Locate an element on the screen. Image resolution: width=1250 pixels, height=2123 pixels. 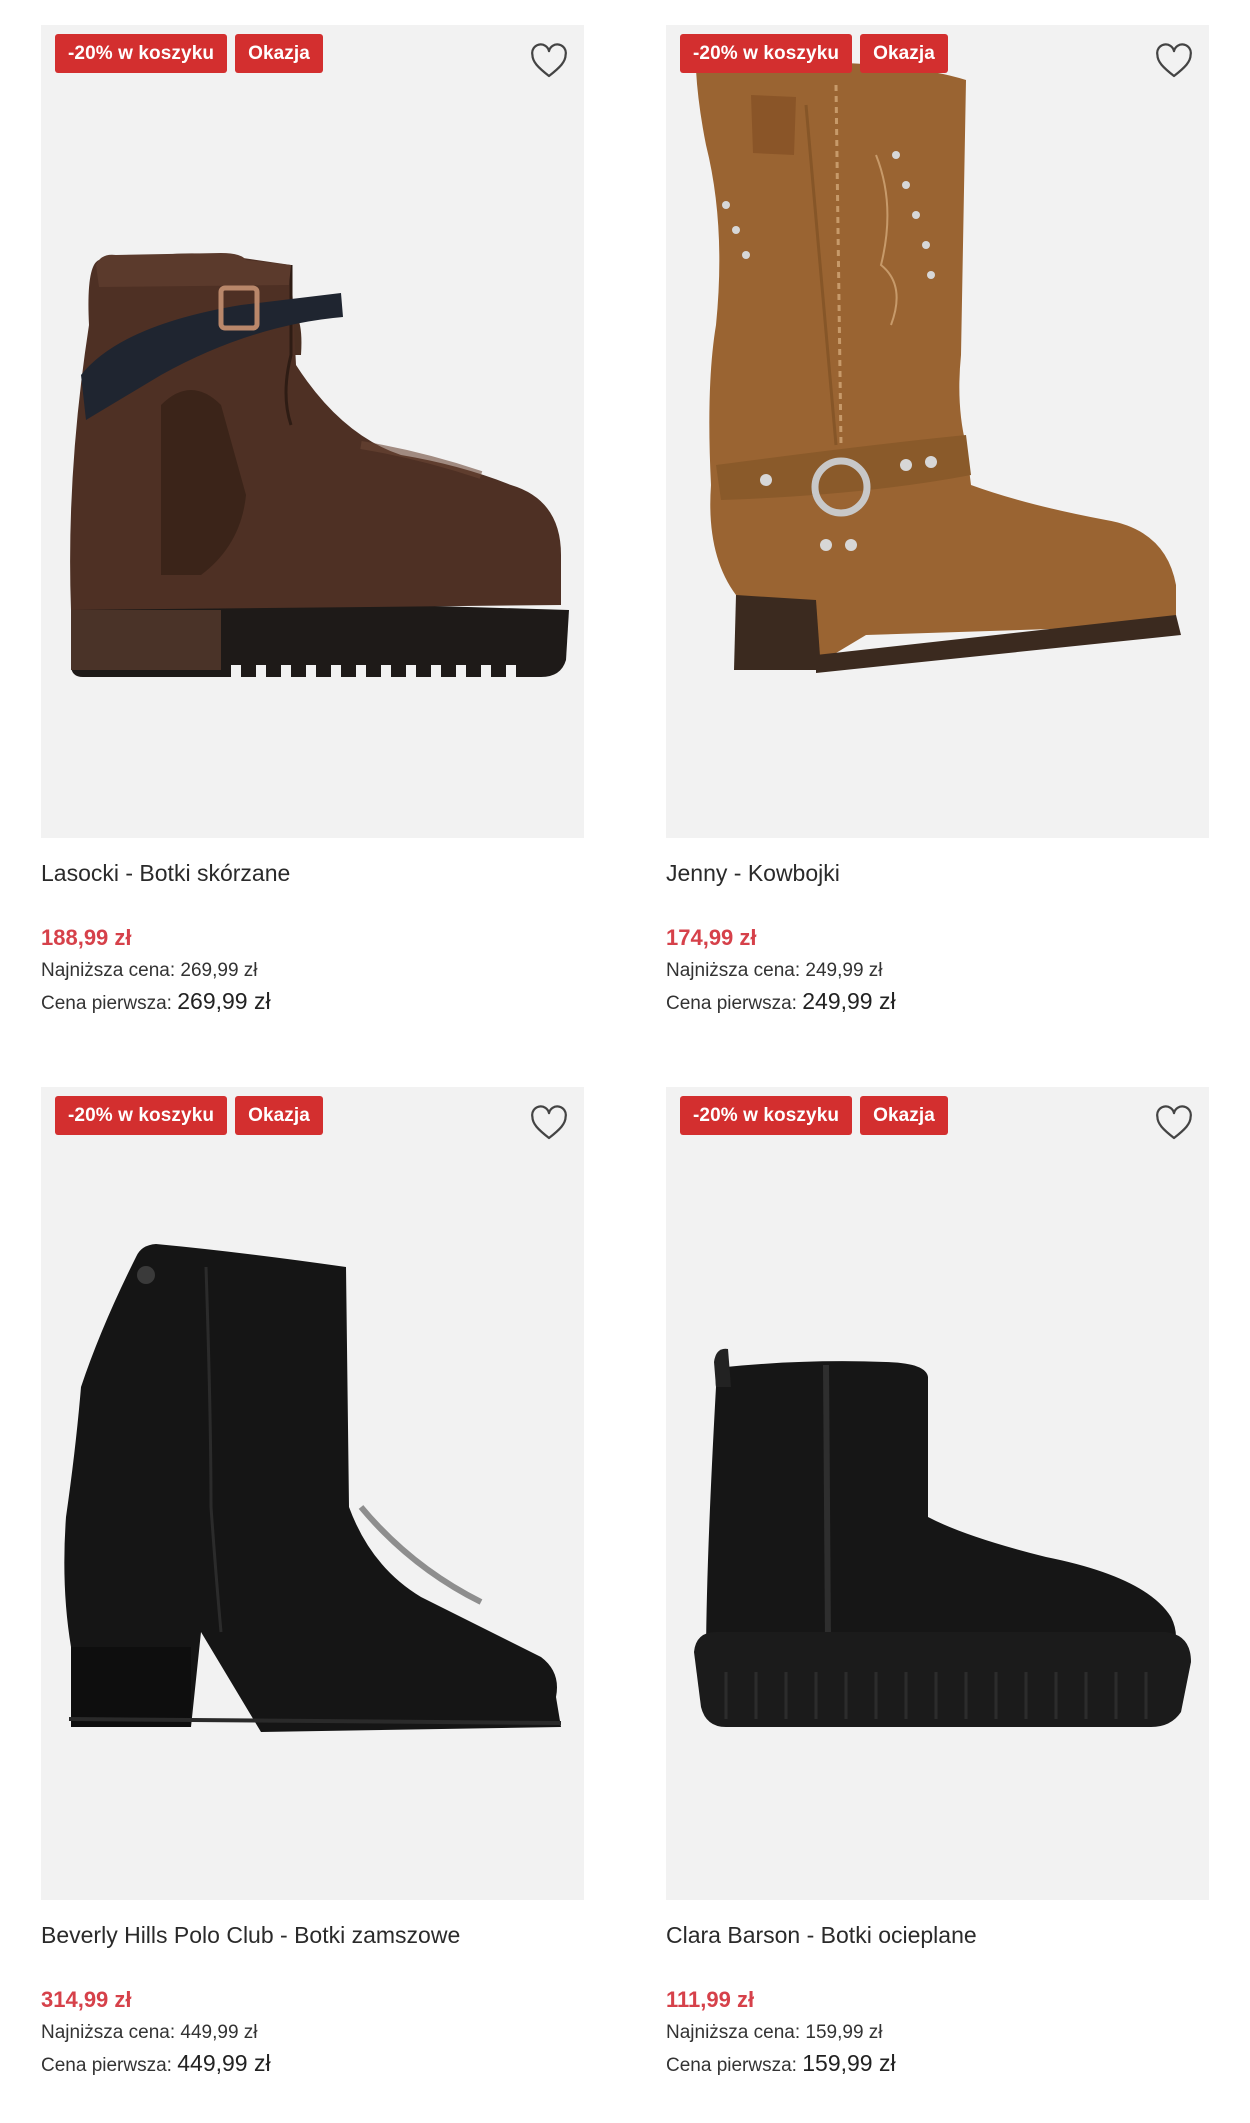
first-price-row: Cena pierwsza: 449,99 zł is located at coordinates (312, 2064).